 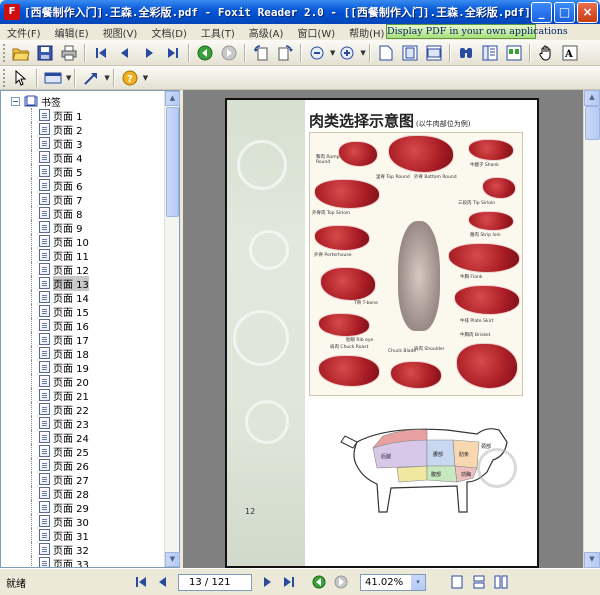 I want to click on status-last-page-button, so click(x=289, y=582).